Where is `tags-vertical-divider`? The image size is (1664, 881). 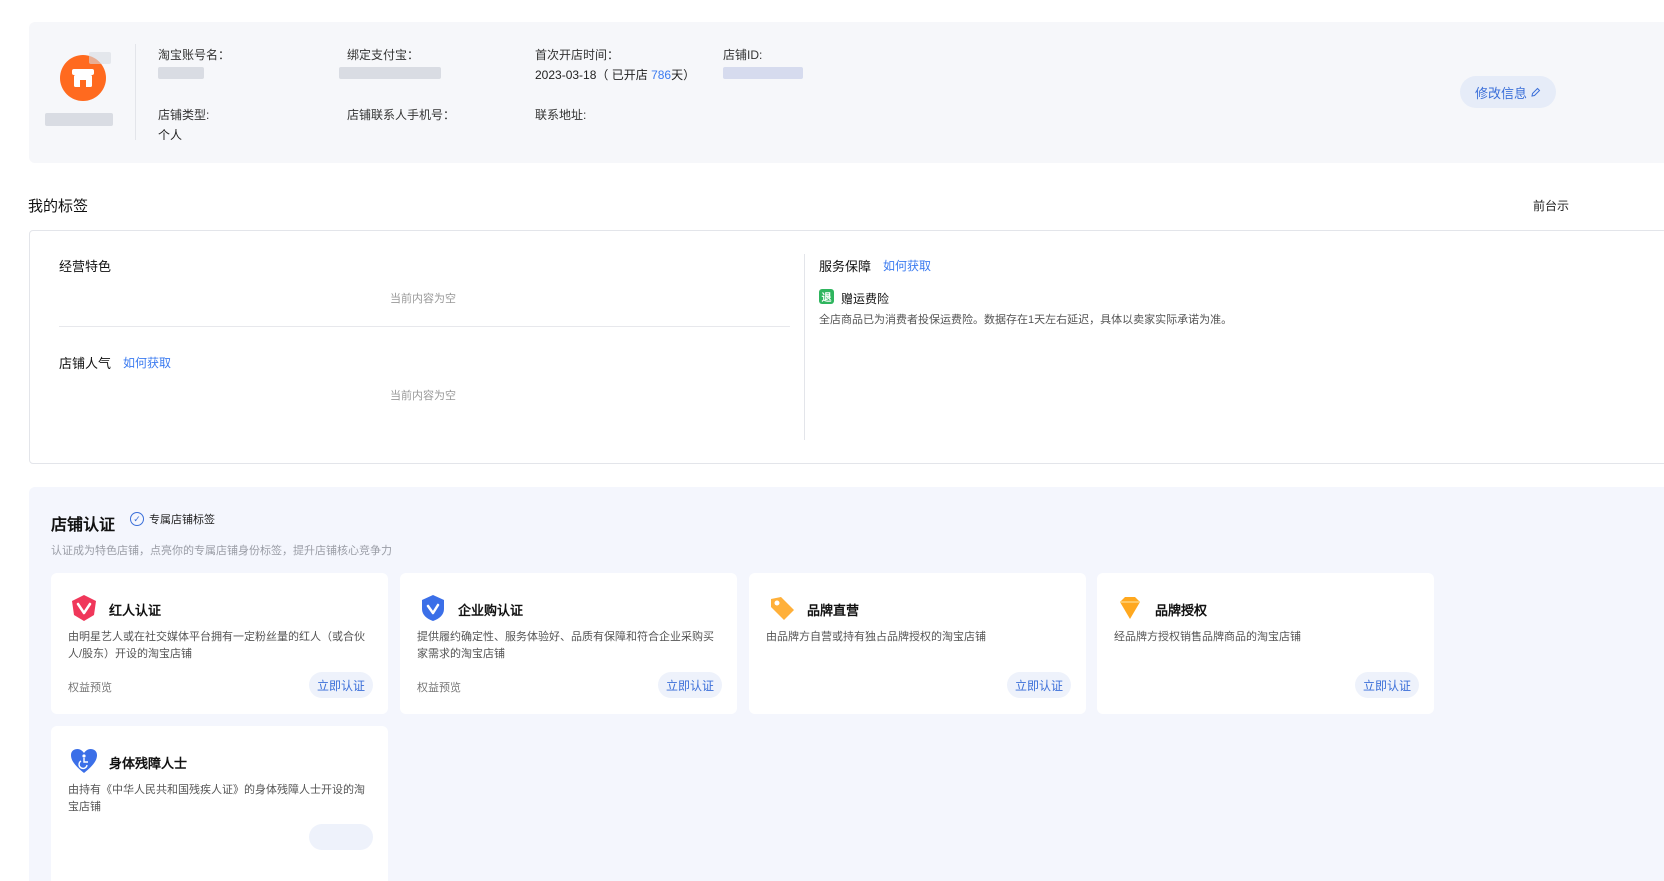
tags-vertical-divider is located at coordinates (804, 347).